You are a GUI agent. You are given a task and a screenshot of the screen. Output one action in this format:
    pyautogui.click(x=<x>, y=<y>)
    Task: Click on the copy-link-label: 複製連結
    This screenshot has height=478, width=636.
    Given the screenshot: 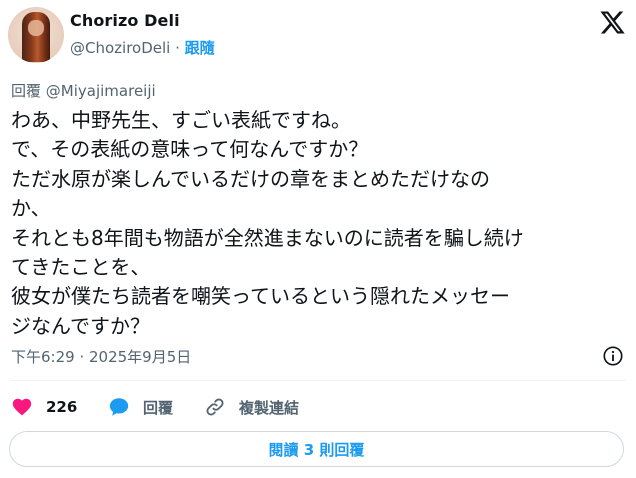 What is the action you would take?
    pyautogui.click(x=269, y=407)
    